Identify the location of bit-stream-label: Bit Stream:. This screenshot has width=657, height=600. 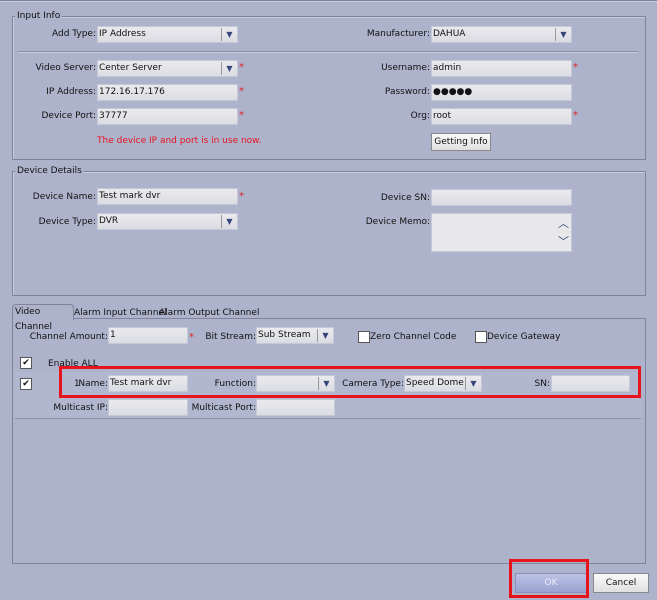
(230, 337).